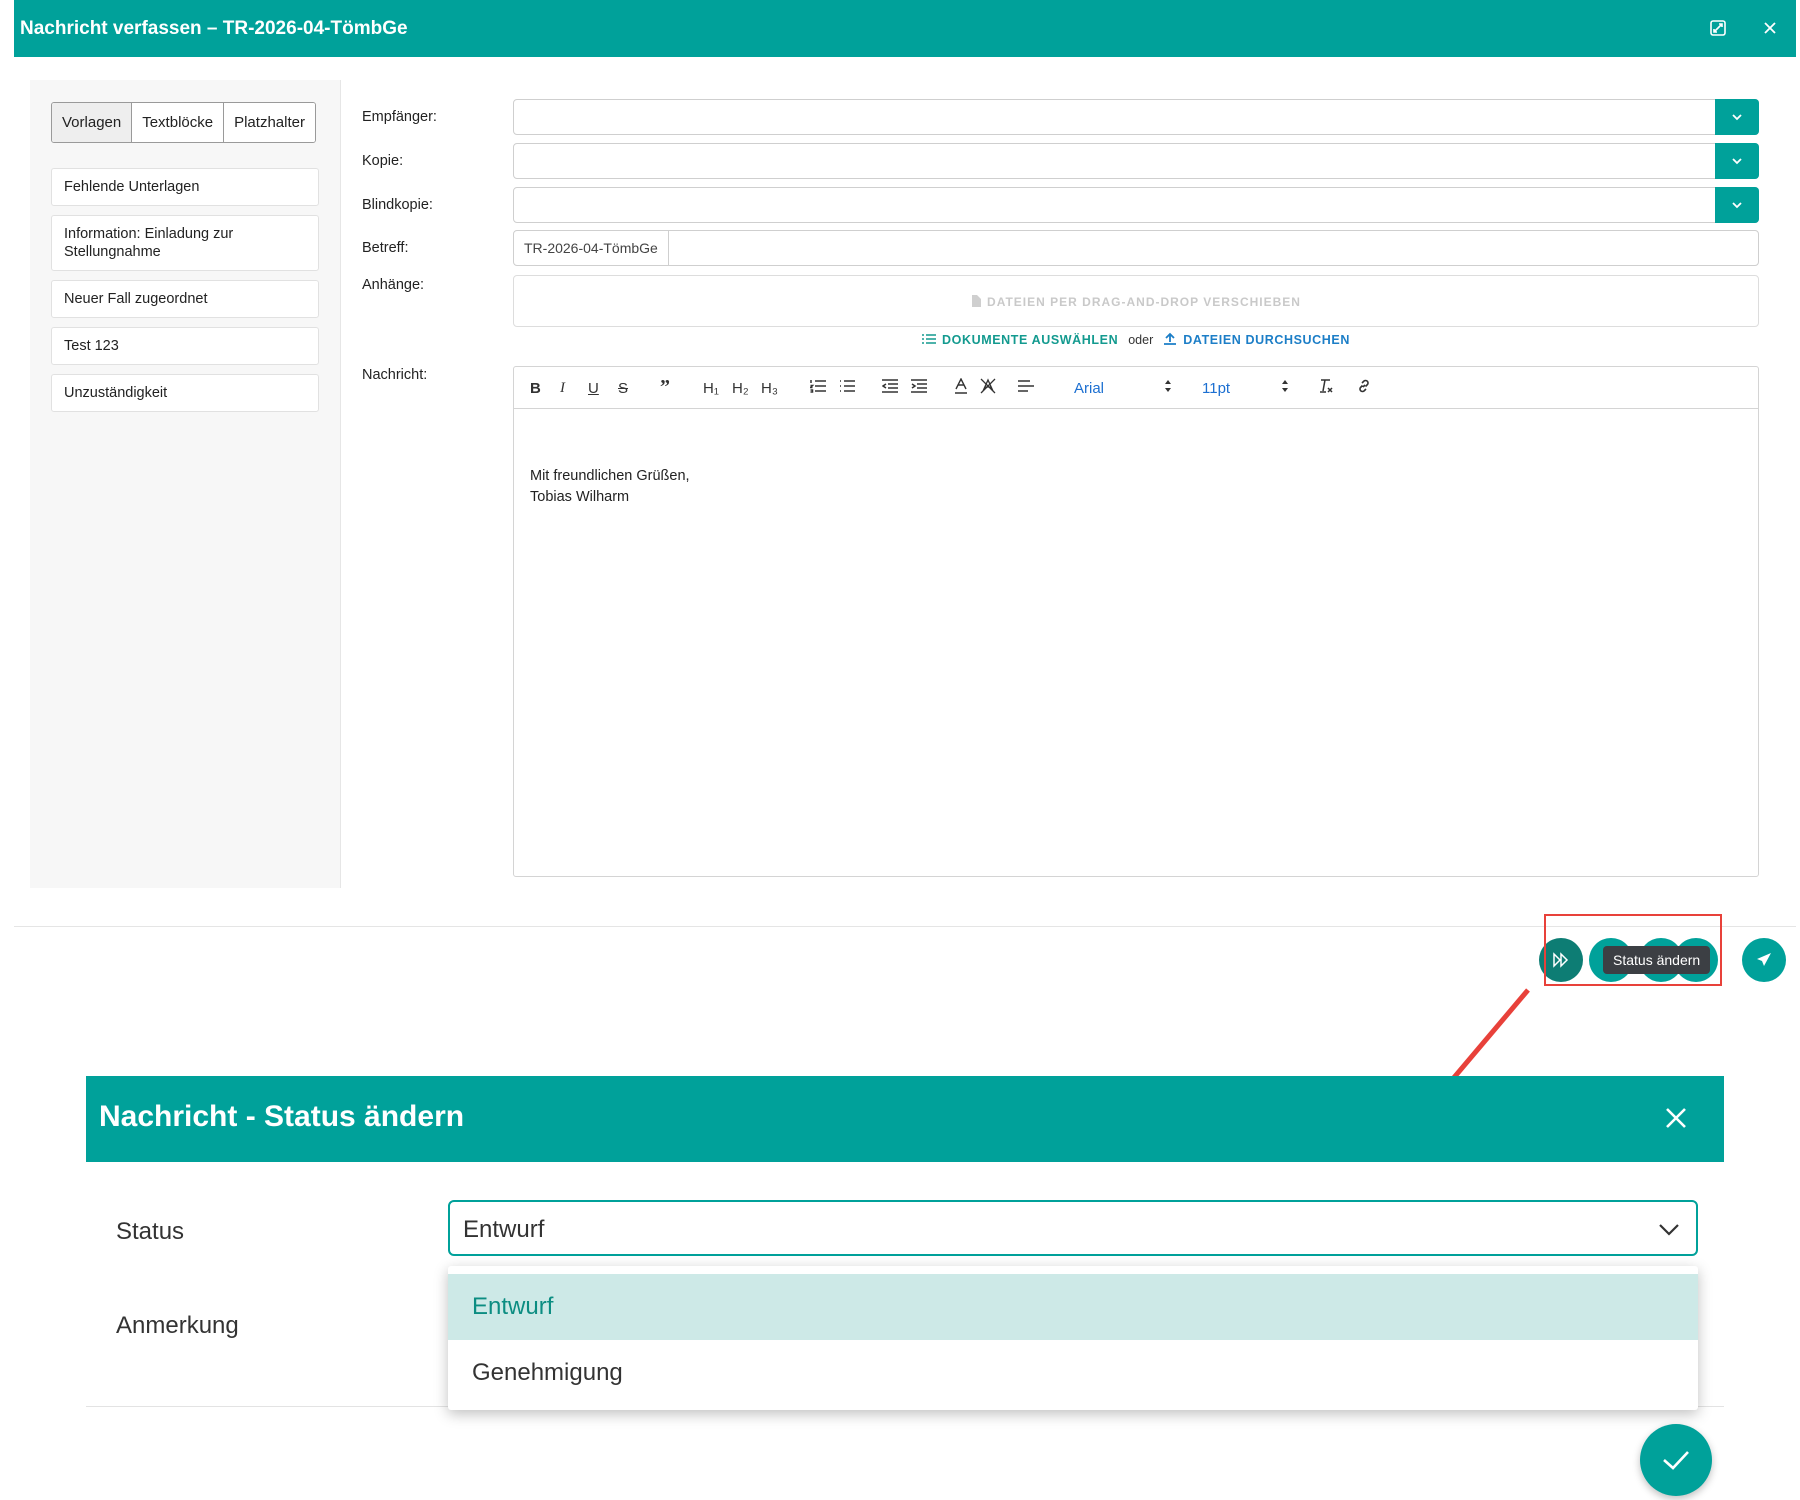  What do you see at coordinates (961, 387) in the screenshot?
I see `text-color-icon` at bounding box center [961, 387].